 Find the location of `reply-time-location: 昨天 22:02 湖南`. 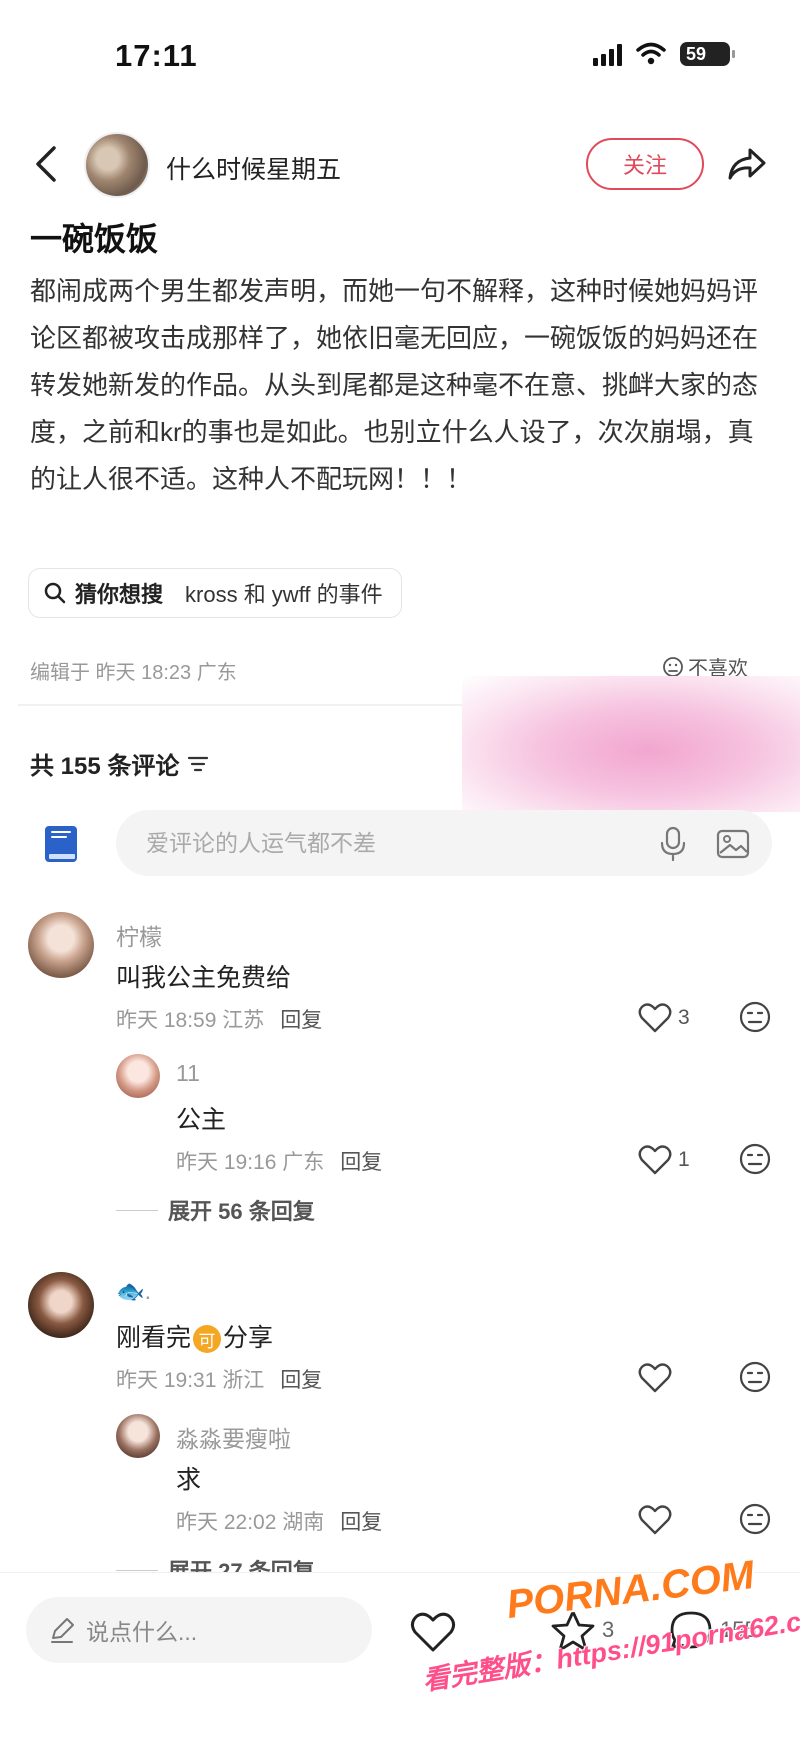

reply-time-location: 昨天 22:02 湖南 is located at coordinates (250, 1522).